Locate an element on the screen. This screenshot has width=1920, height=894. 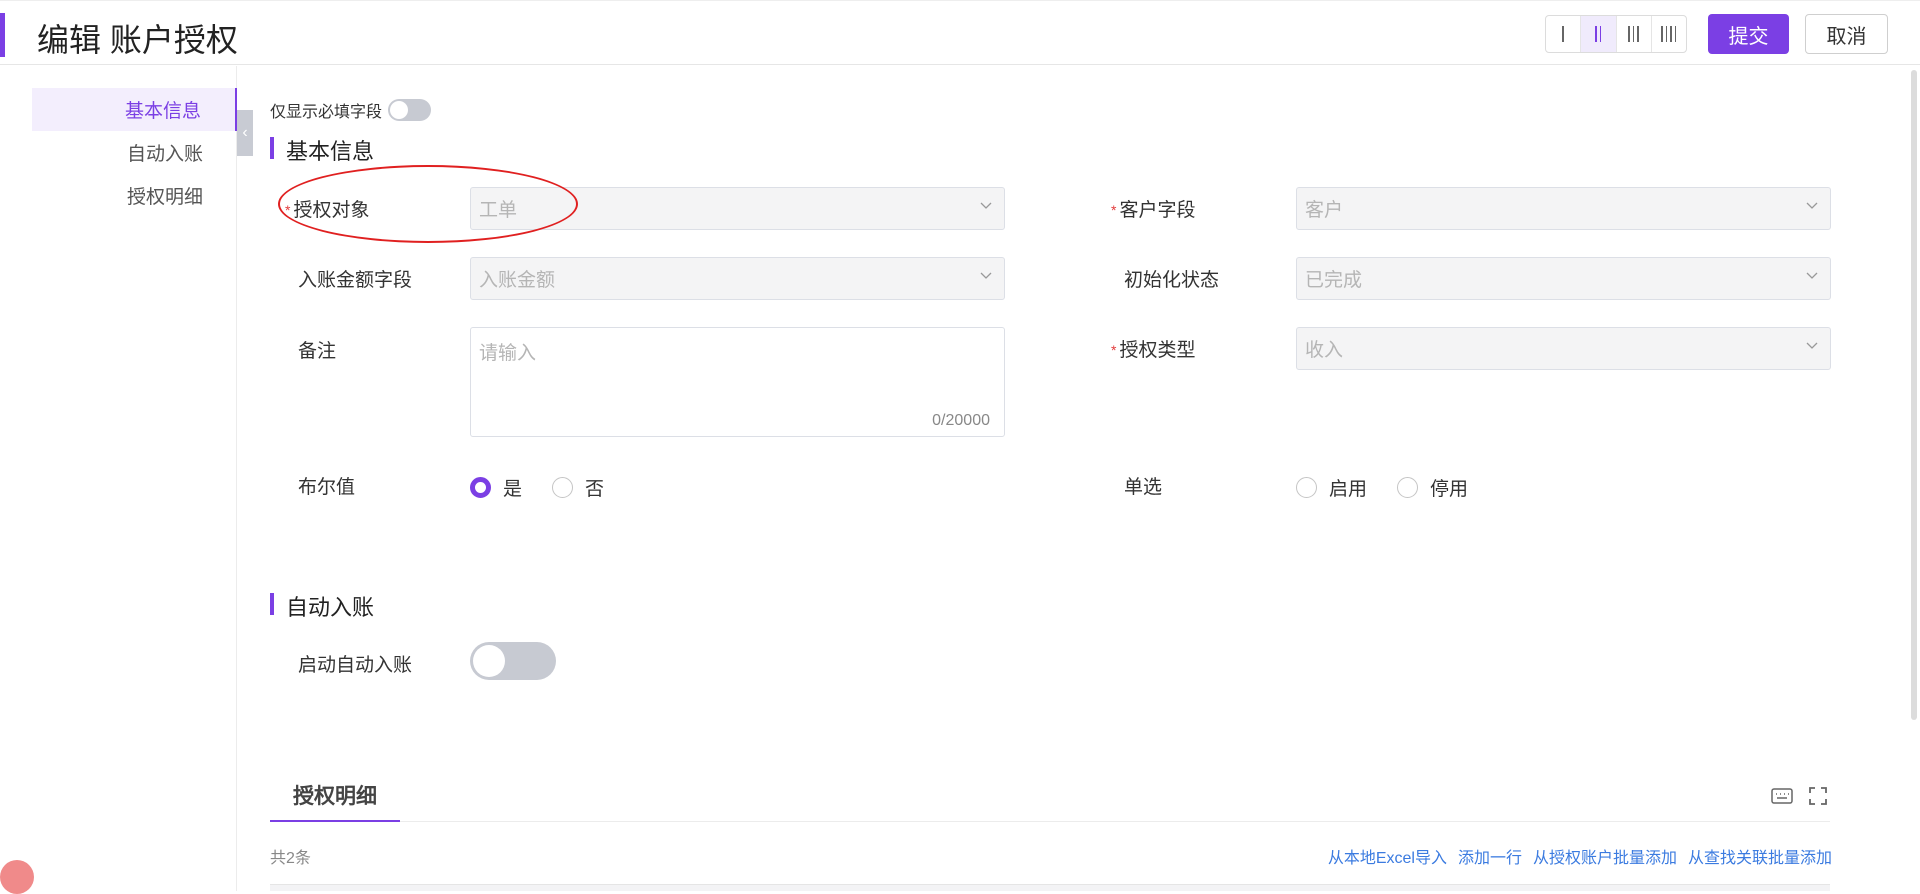
radio-checked is located at coordinates (480, 487).